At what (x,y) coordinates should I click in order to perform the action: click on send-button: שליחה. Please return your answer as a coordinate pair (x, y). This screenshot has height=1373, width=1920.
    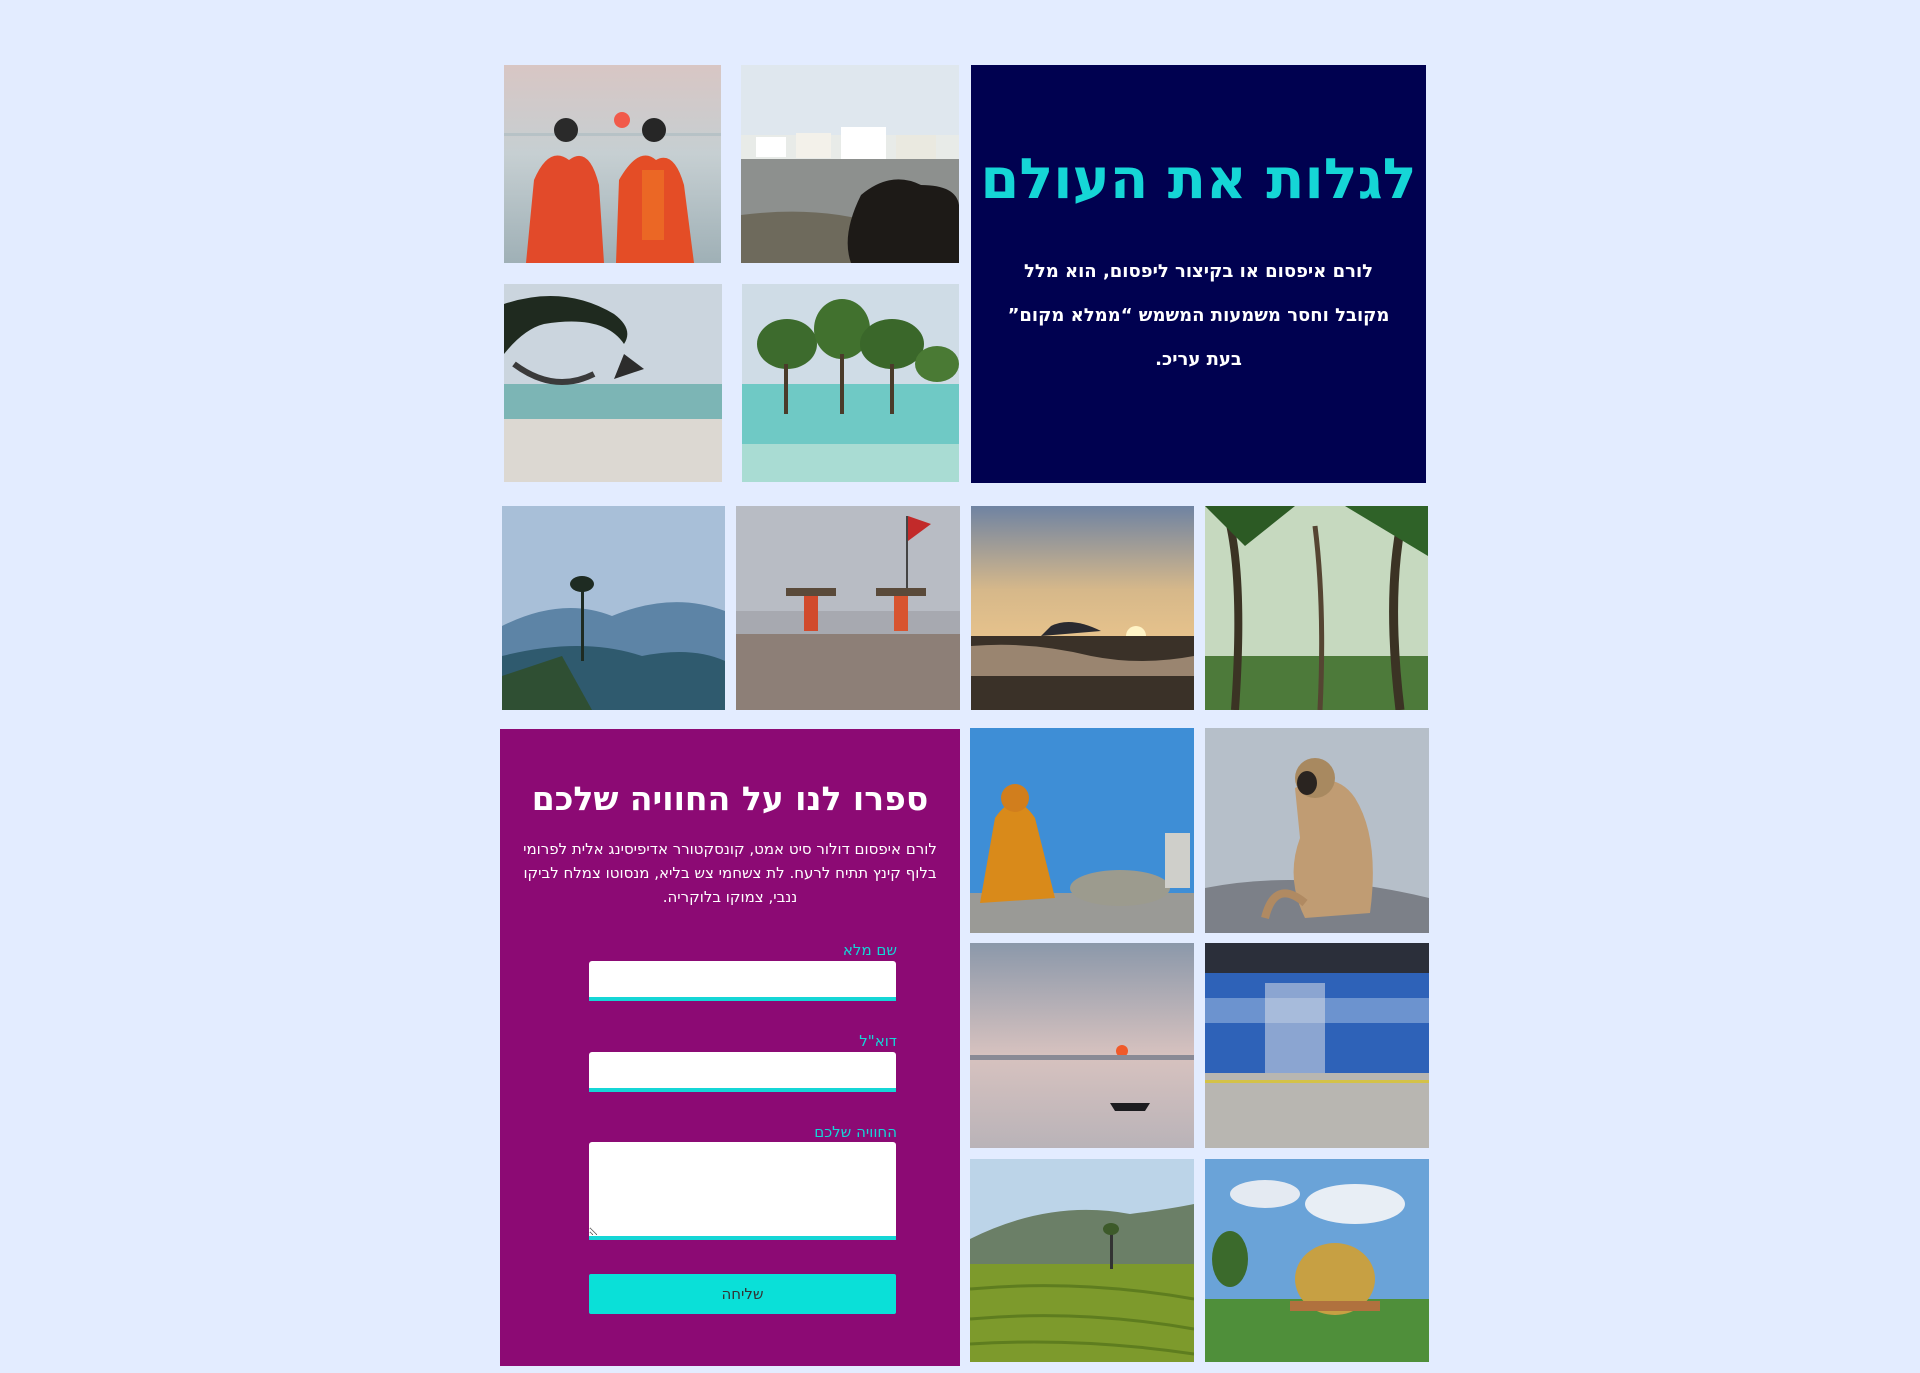
    Looking at the image, I should click on (742, 1294).